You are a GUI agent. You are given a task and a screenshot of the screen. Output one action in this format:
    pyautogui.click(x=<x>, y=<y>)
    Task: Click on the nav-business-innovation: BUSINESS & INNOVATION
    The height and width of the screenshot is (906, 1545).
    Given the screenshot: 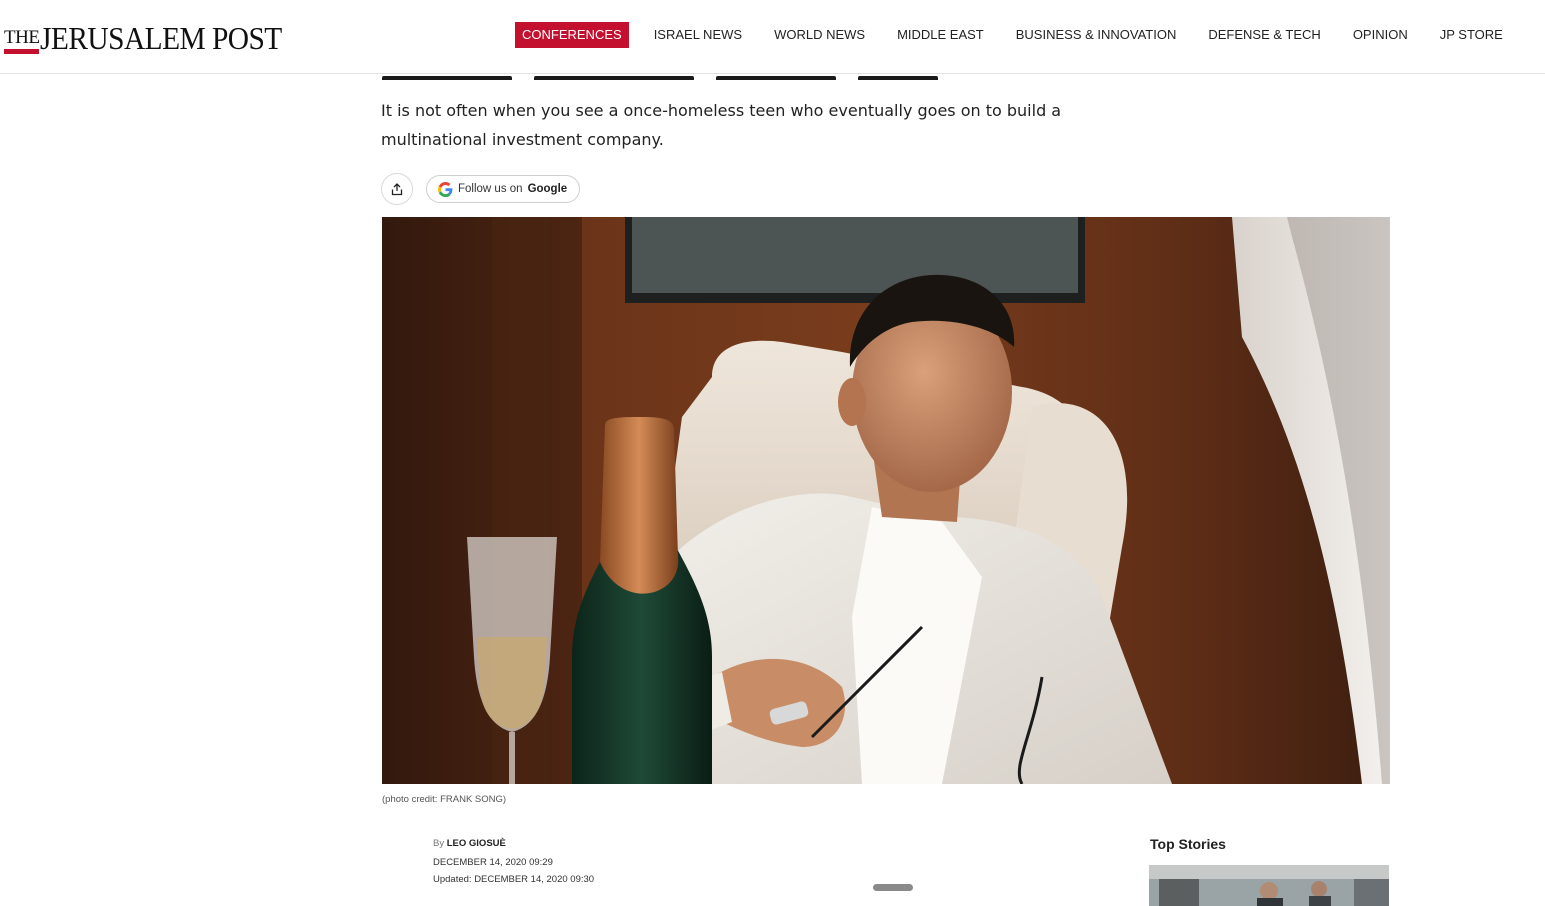 What is the action you would take?
    pyautogui.click(x=1096, y=35)
    